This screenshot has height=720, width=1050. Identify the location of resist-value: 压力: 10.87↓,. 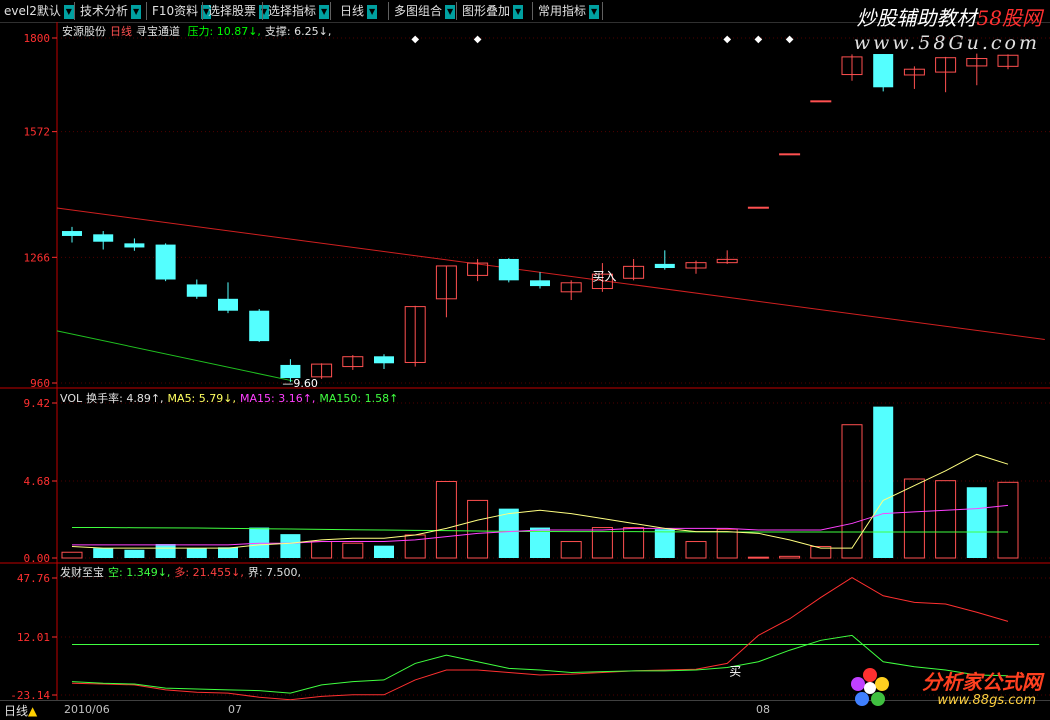
(224, 31).